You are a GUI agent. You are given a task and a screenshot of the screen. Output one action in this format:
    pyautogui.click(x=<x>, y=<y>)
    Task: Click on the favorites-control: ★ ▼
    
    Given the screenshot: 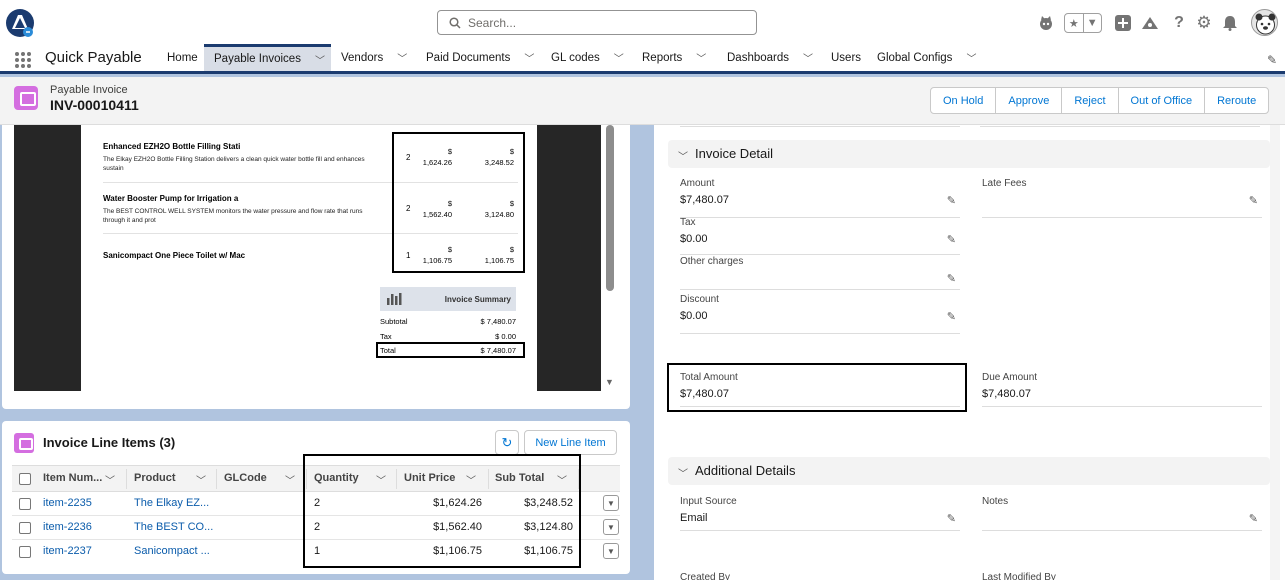 What is the action you would take?
    pyautogui.click(x=1083, y=23)
    